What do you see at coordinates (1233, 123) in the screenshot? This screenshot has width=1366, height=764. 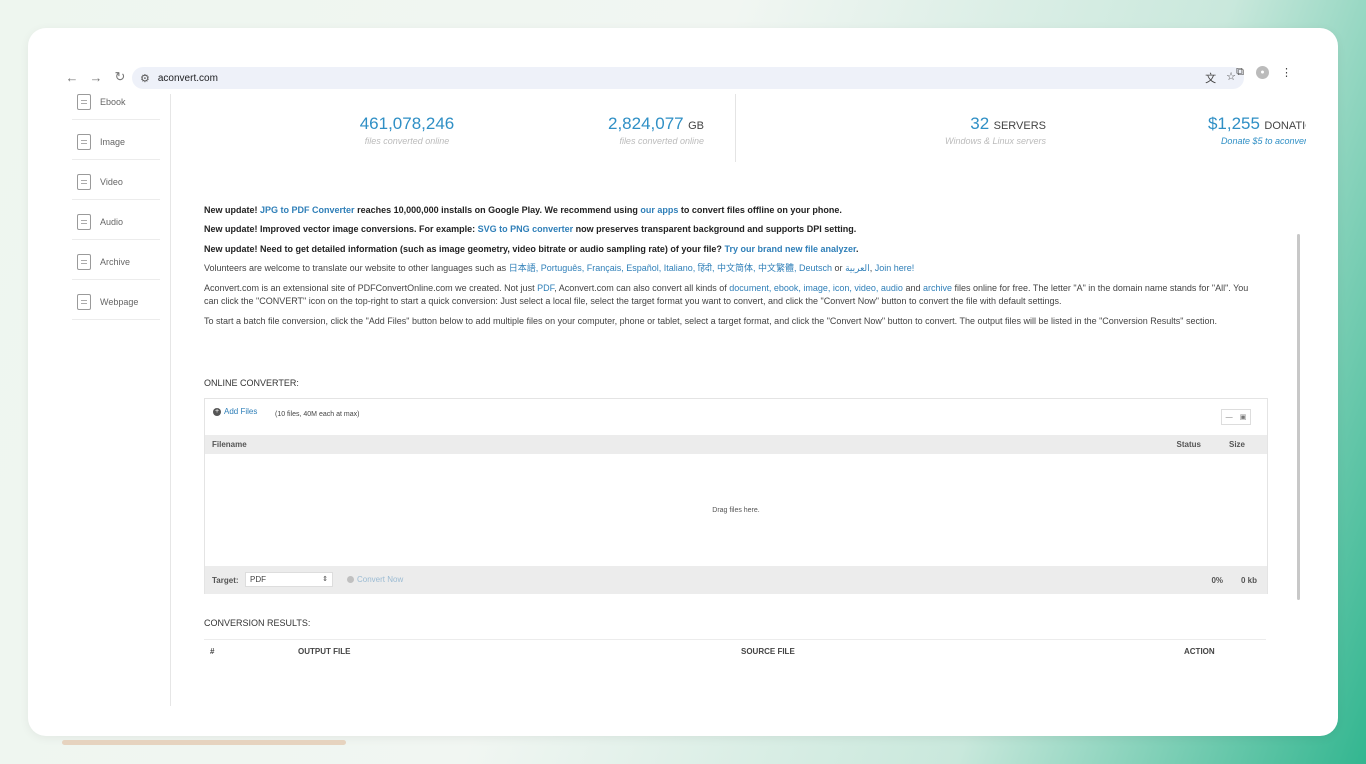 I see `stat-value: $1,255` at bounding box center [1233, 123].